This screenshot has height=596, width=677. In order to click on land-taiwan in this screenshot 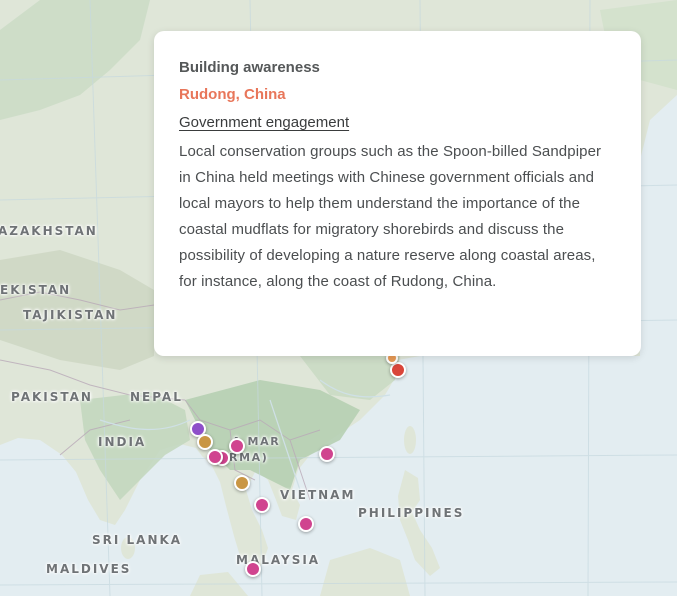, I will do `click(410, 440)`.